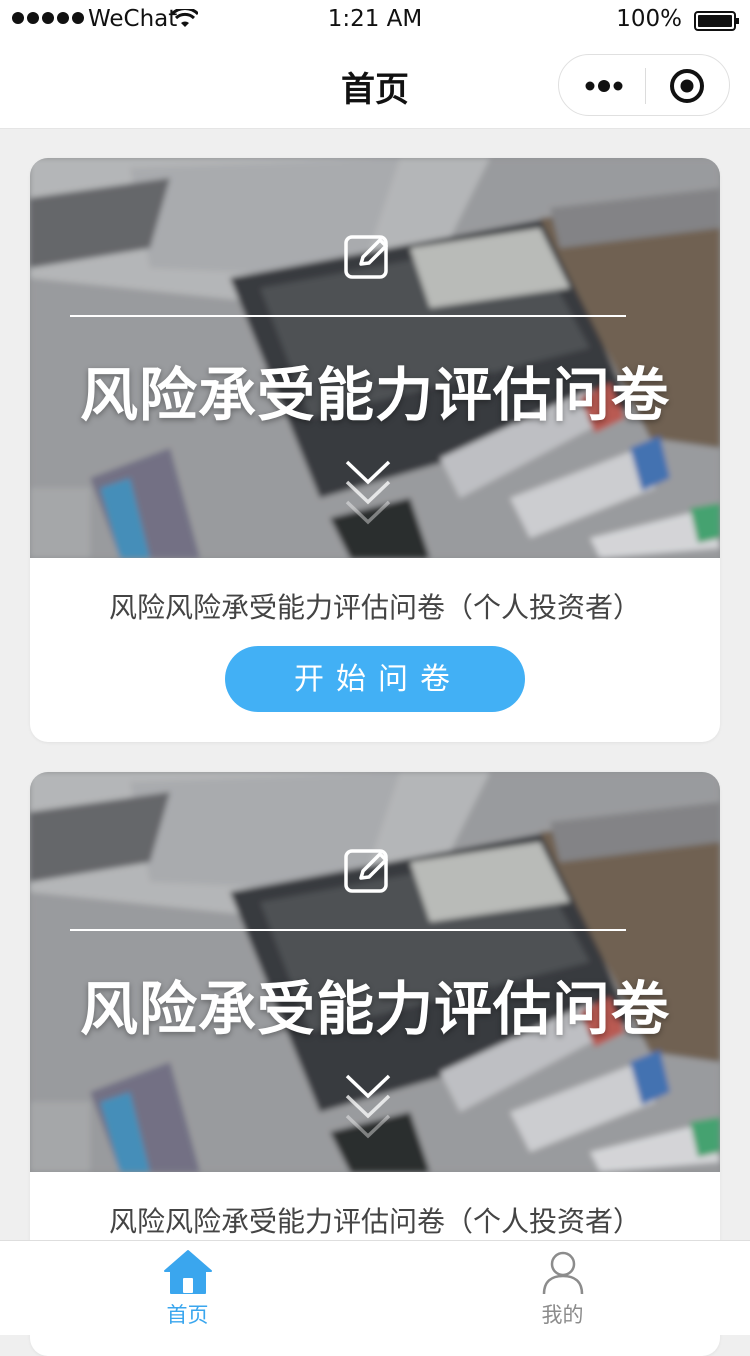  What do you see at coordinates (687, 86) in the screenshot?
I see `close-target-icon` at bounding box center [687, 86].